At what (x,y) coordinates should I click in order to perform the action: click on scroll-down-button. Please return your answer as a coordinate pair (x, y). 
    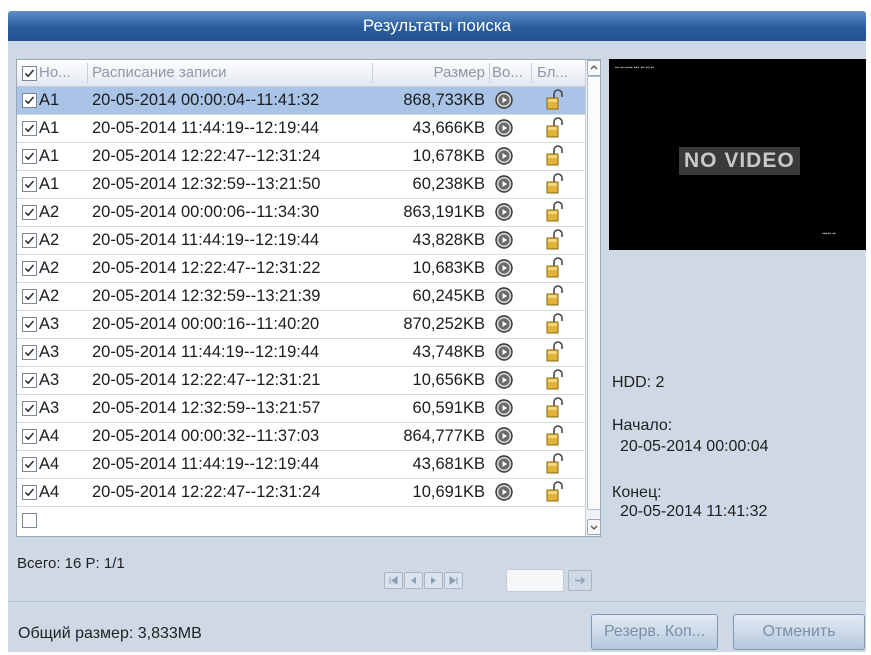
    Looking at the image, I should click on (593, 527).